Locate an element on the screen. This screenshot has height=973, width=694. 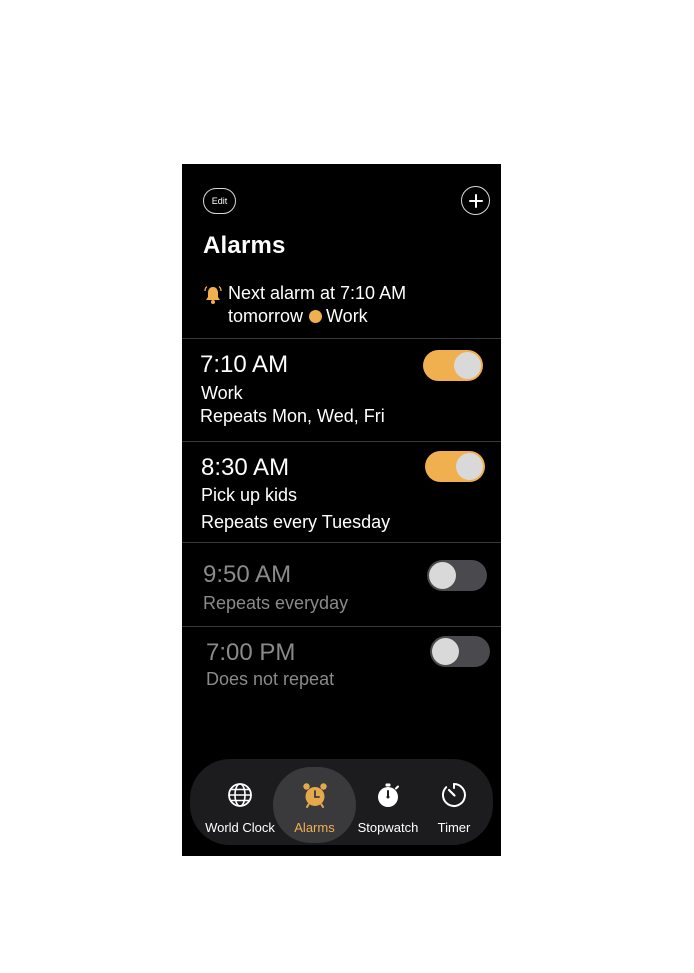
next-alarm-day-text: tomorrow is located at coordinates (266, 316).